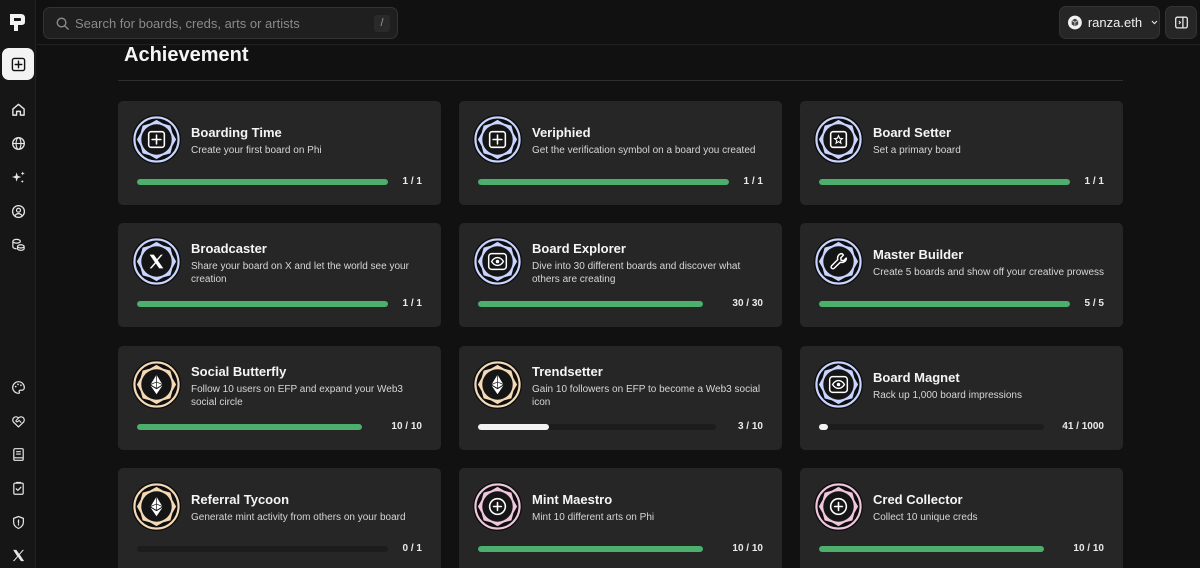 The image size is (1200, 568). What do you see at coordinates (256, 150) in the screenshot?
I see `achievement-description: Create your first board on Phi` at bounding box center [256, 150].